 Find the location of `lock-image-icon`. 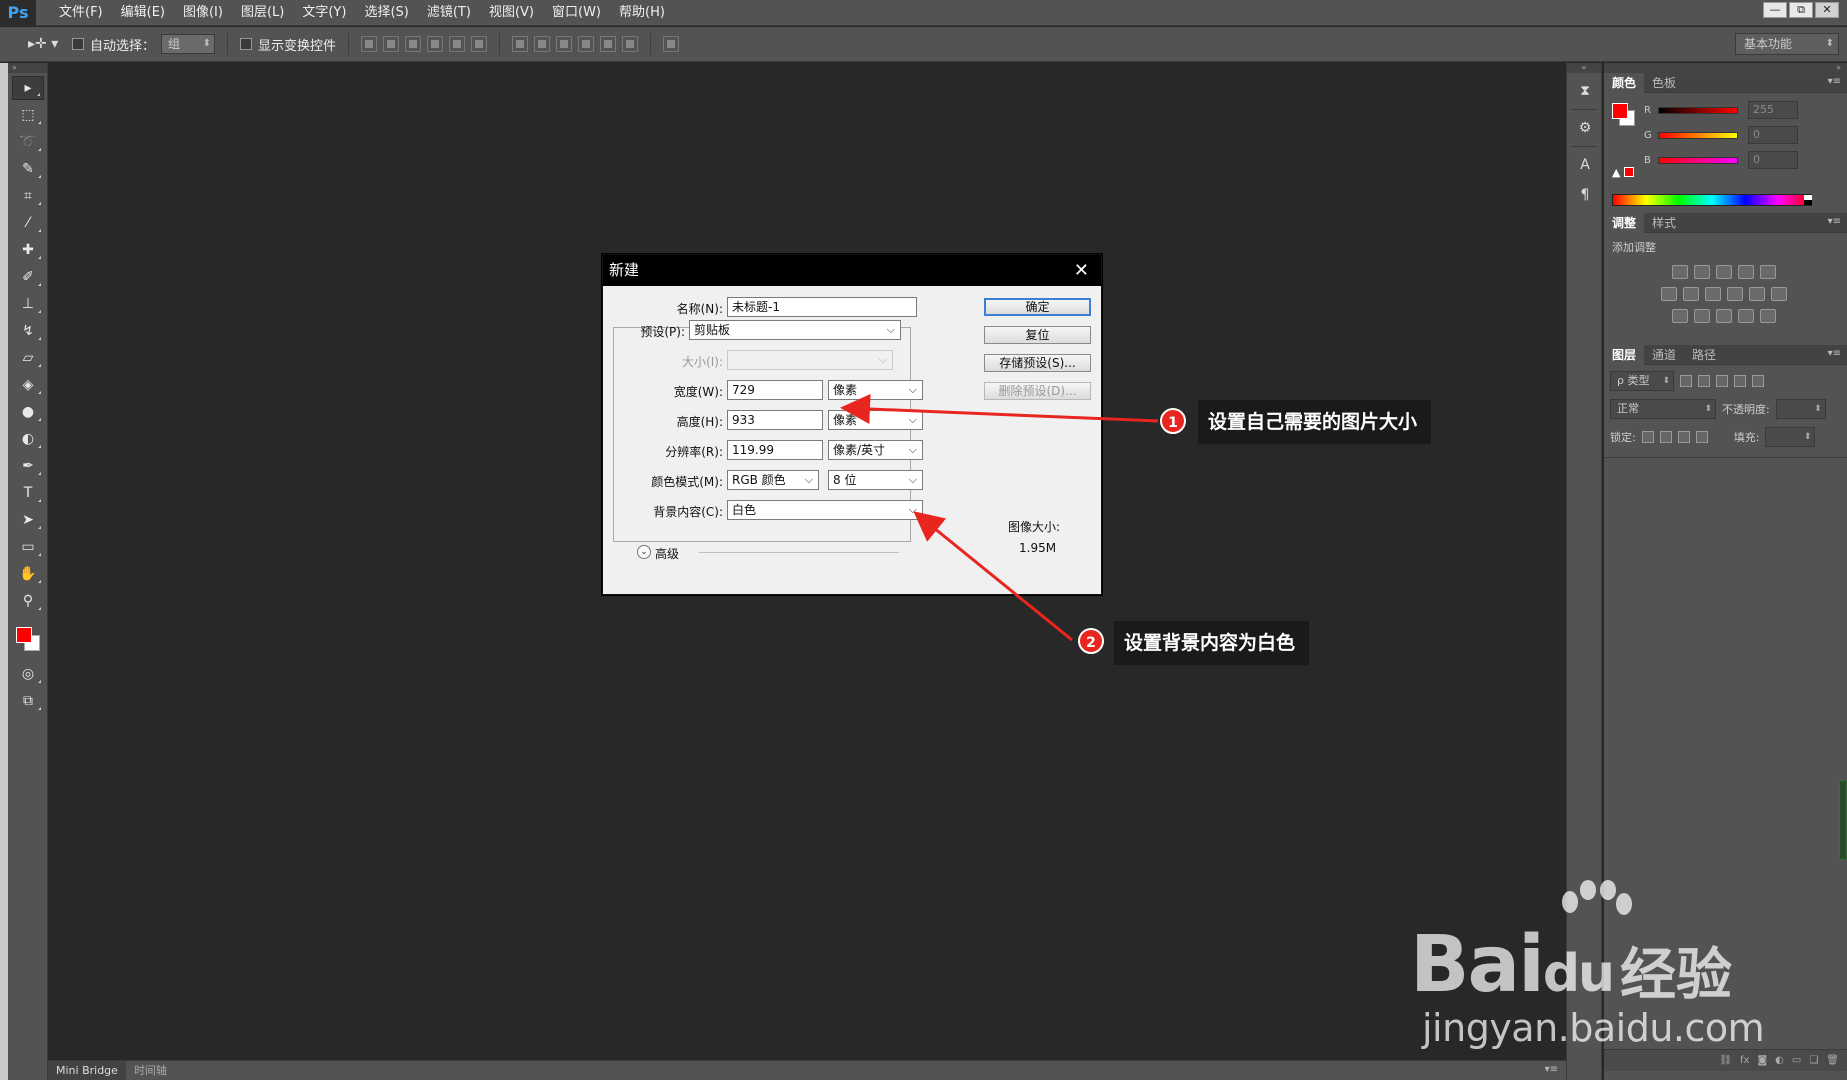

lock-image-icon is located at coordinates (1665, 437).